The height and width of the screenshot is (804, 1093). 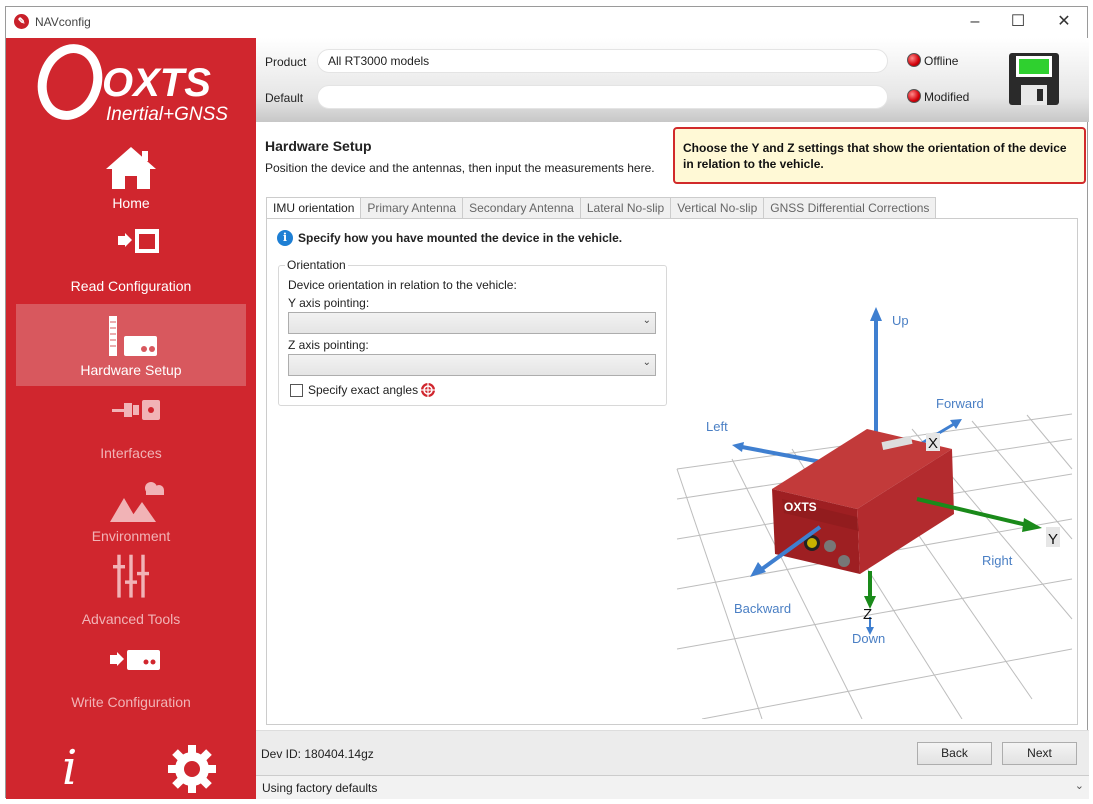 What do you see at coordinates (412, 208) in the screenshot?
I see `tab-primary-antenna: Primary Antenna` at bounding box center [412, 208].